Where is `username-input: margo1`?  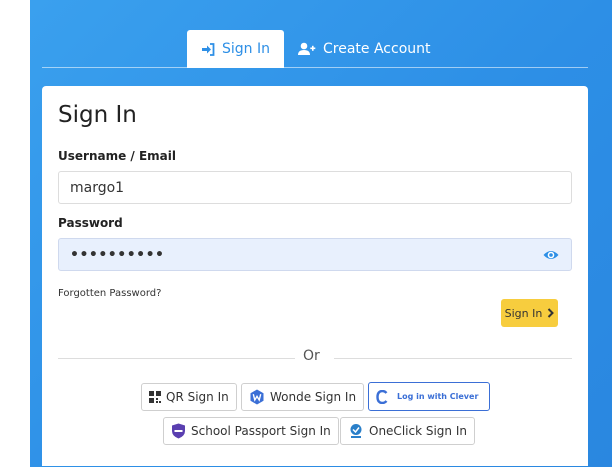
username-input: margo1 is located at coordinates (315, 187).